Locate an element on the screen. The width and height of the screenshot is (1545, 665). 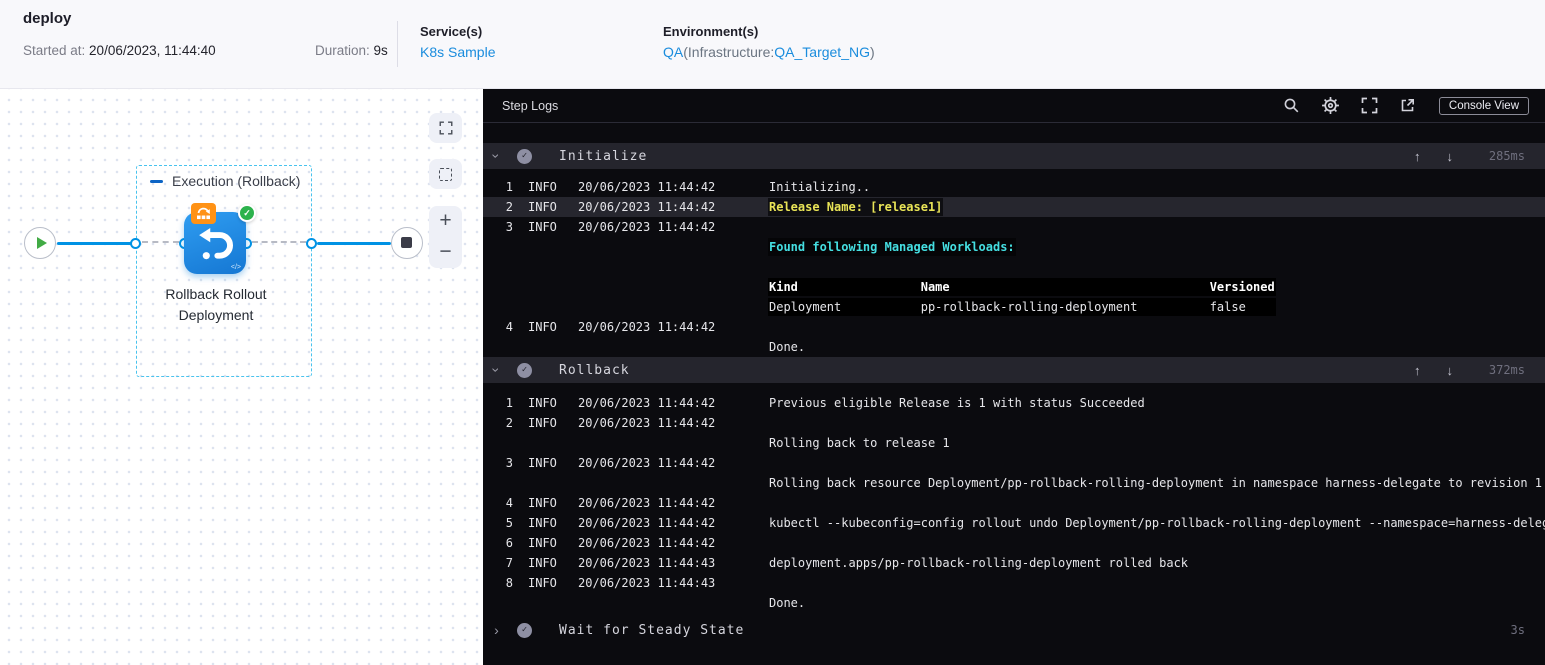
log-message: Initializing.. is located at coordinates (820, 187).